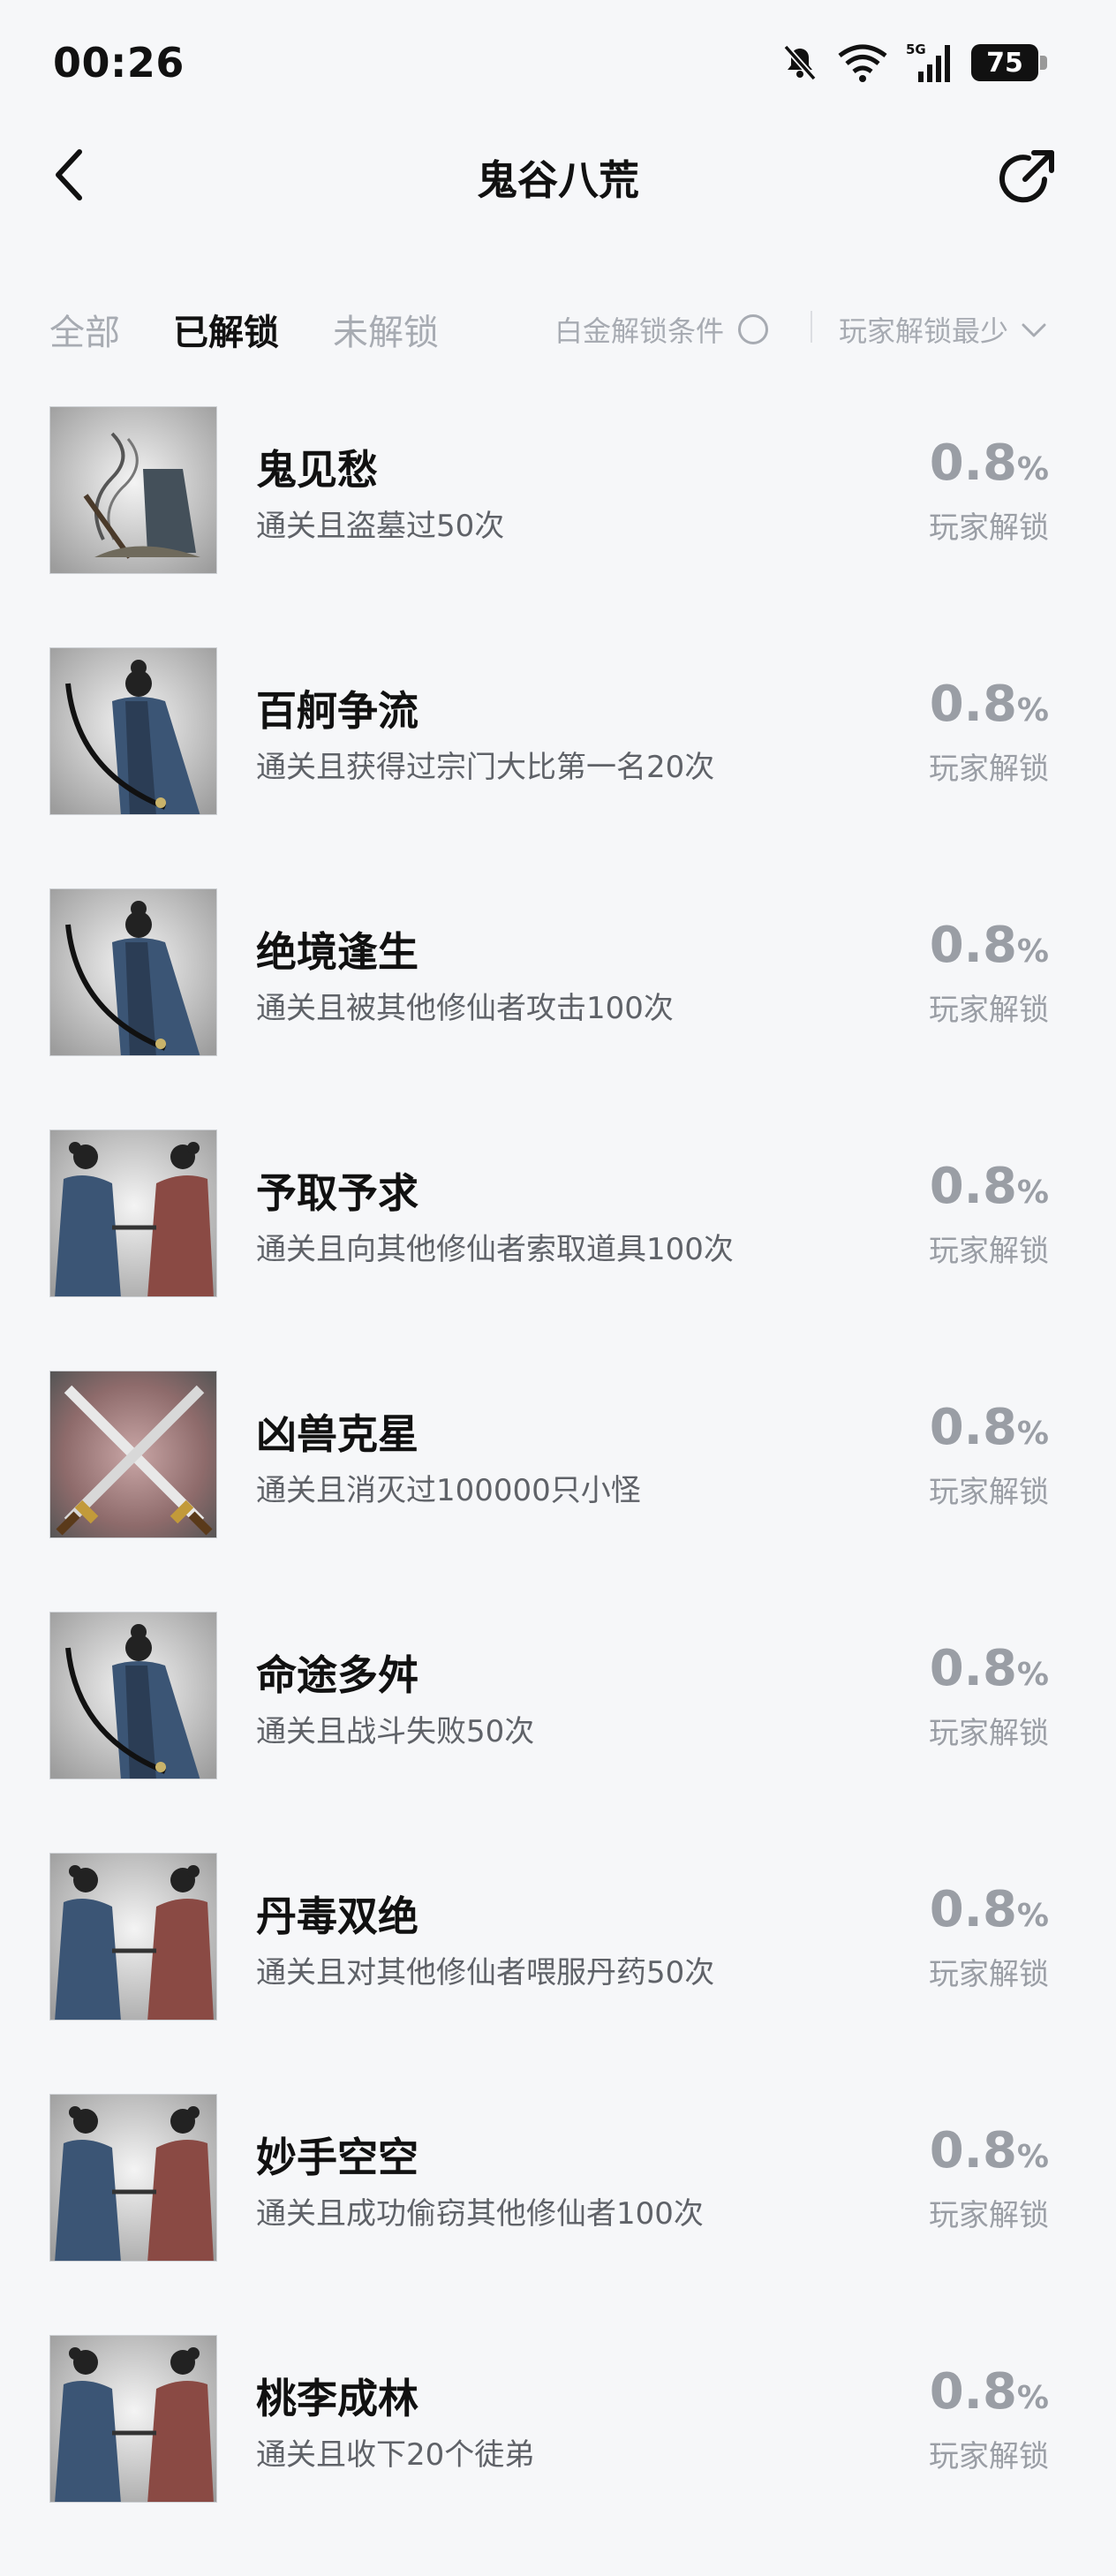 This screenshot has width=1116, height=2576. What do you see at coordinates (337, 952) in the screenshot?
I see `achievement-title: 绝境逢生` at bounding box center [337, 952].